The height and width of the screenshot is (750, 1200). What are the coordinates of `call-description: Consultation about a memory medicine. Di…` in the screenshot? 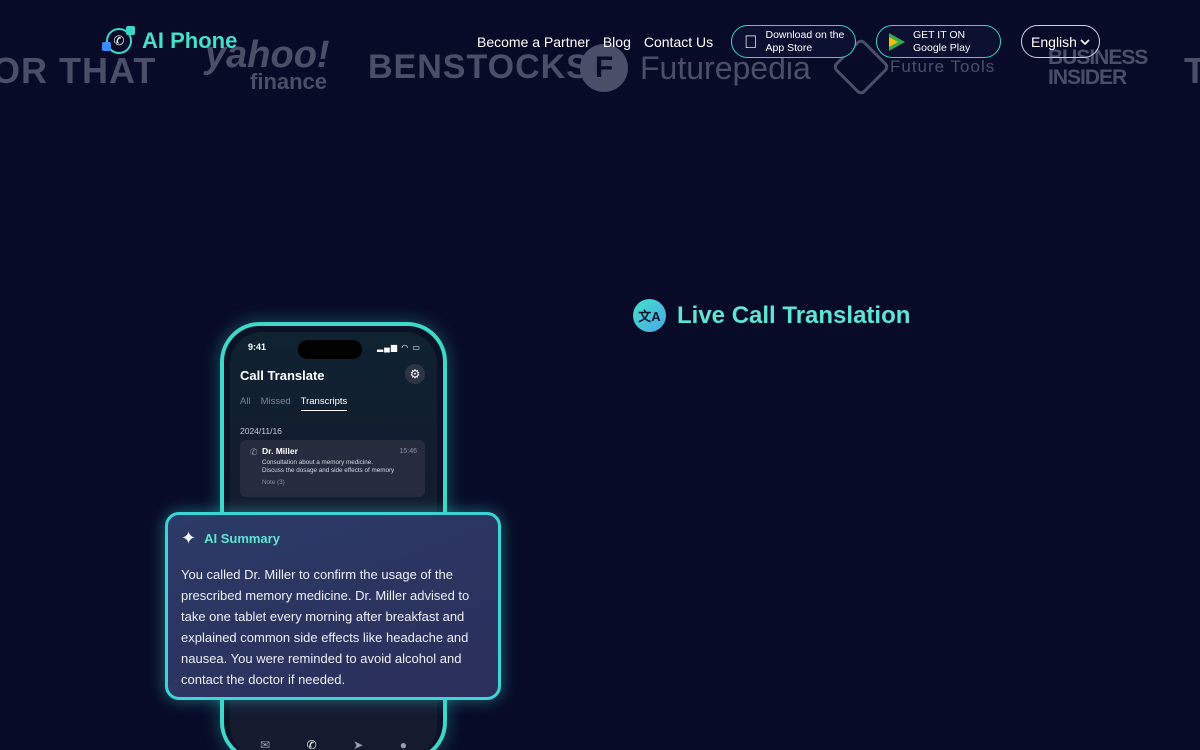 It's located at (339, 467).